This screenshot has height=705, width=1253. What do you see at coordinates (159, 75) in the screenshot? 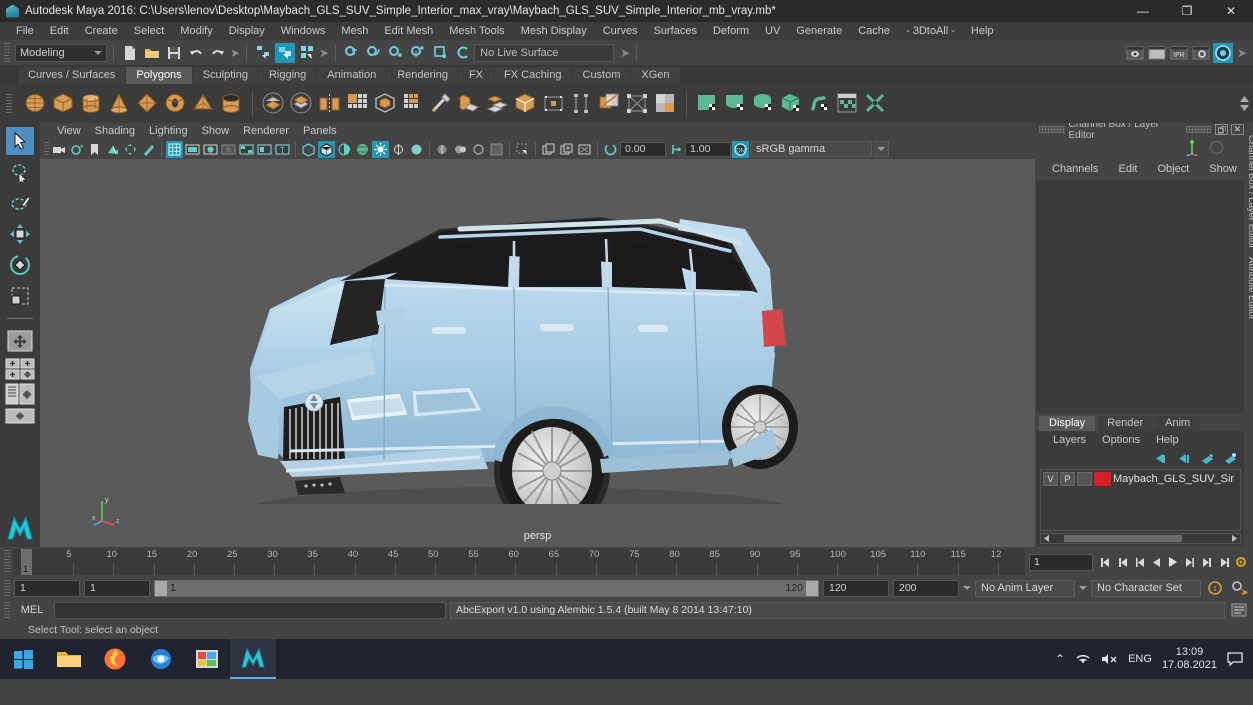
I see `shelf-tab-polygons: Polygons` at bounding box center [159, 75].